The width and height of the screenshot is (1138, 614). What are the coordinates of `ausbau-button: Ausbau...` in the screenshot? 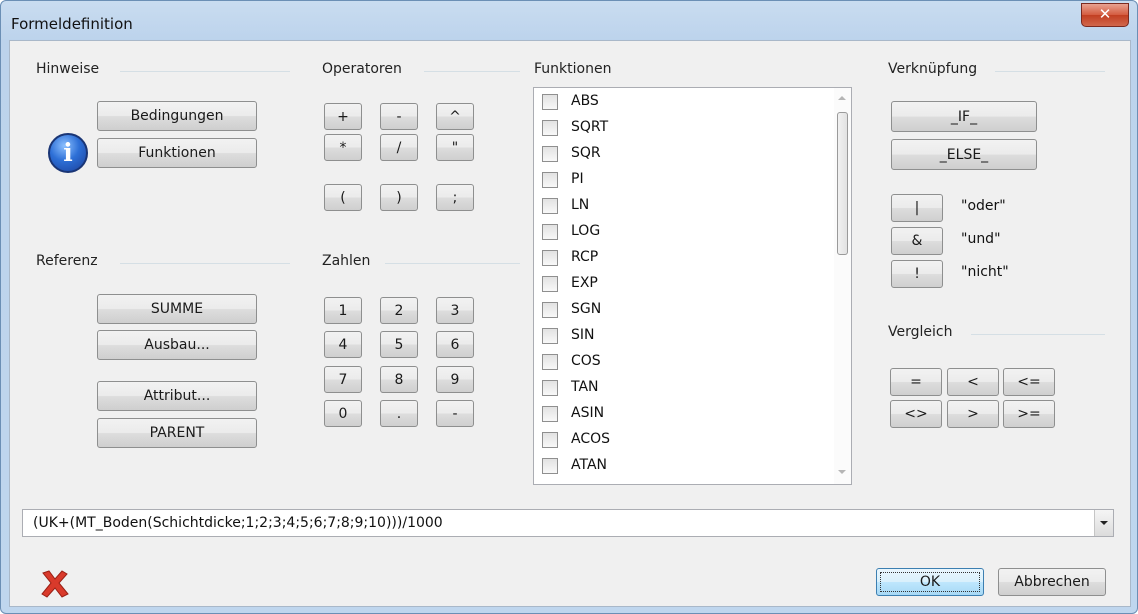 It's located at (177, 345).